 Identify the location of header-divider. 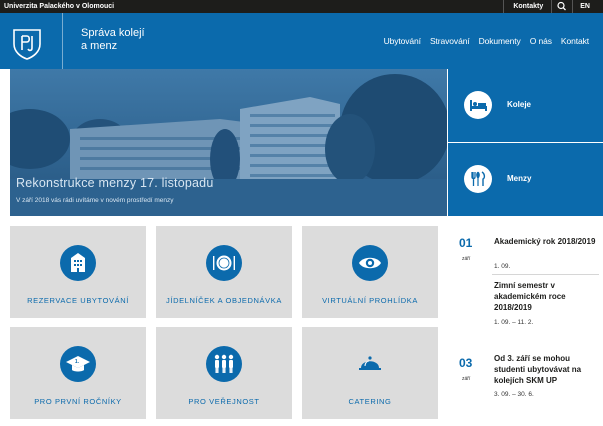
(62, 41).